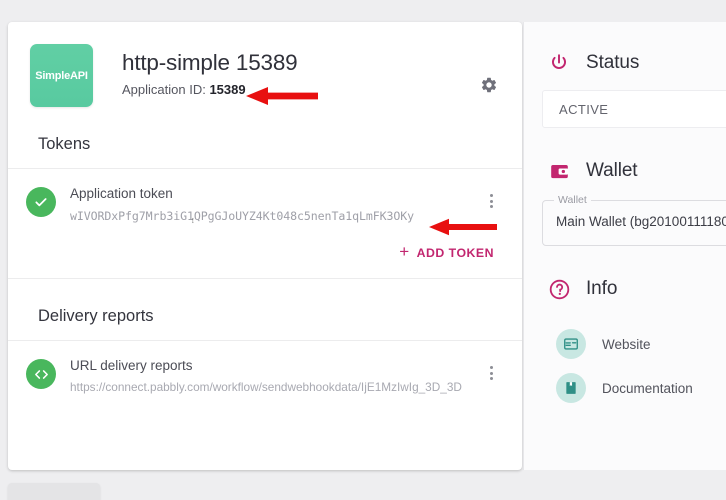  I want to click on application-id-value: 15389, so click(227, 89).